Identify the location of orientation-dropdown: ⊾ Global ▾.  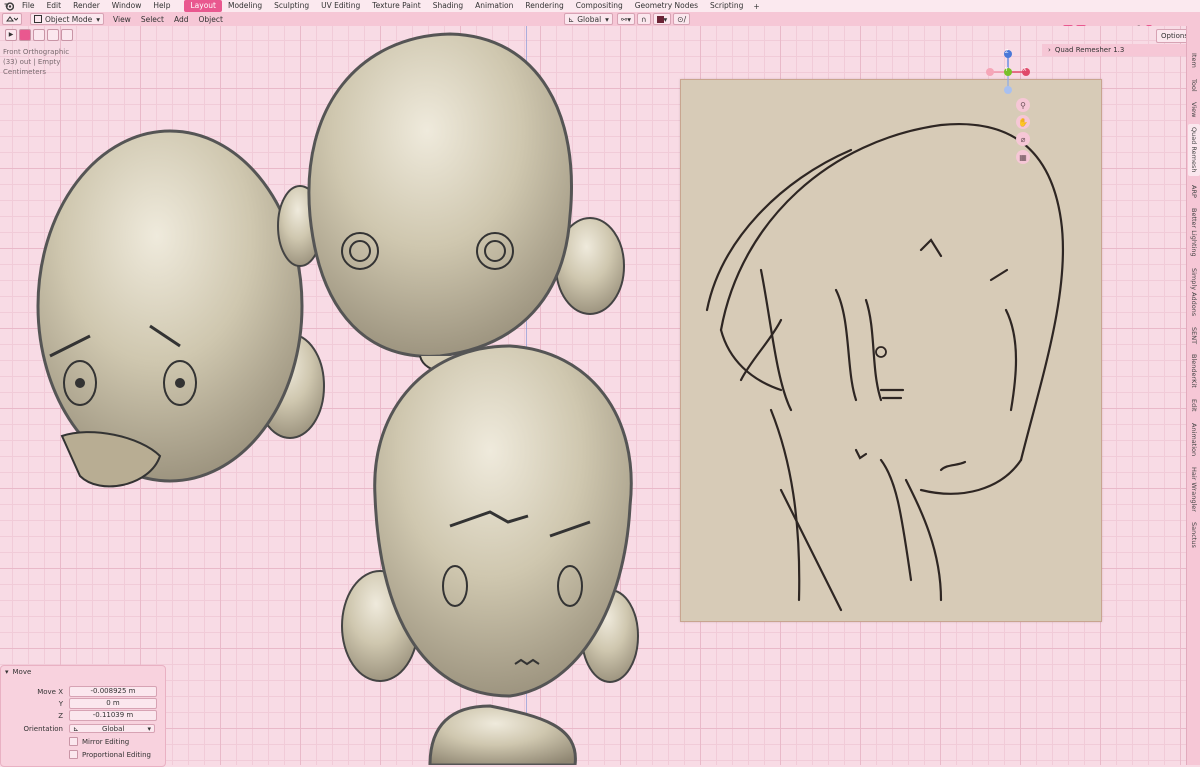
(112, 728).